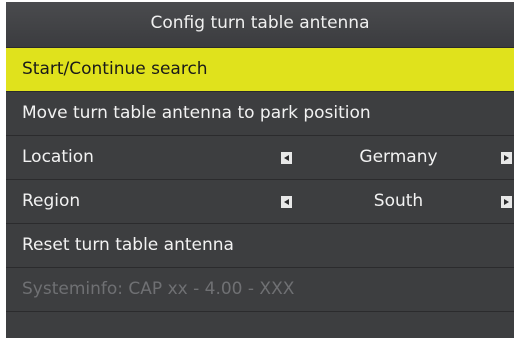 The width and height of the screenshot is (523, 344). Describe the element at coordinates (506, 158) in the screenshot. I see `location-next-arrow-icon` at that location.